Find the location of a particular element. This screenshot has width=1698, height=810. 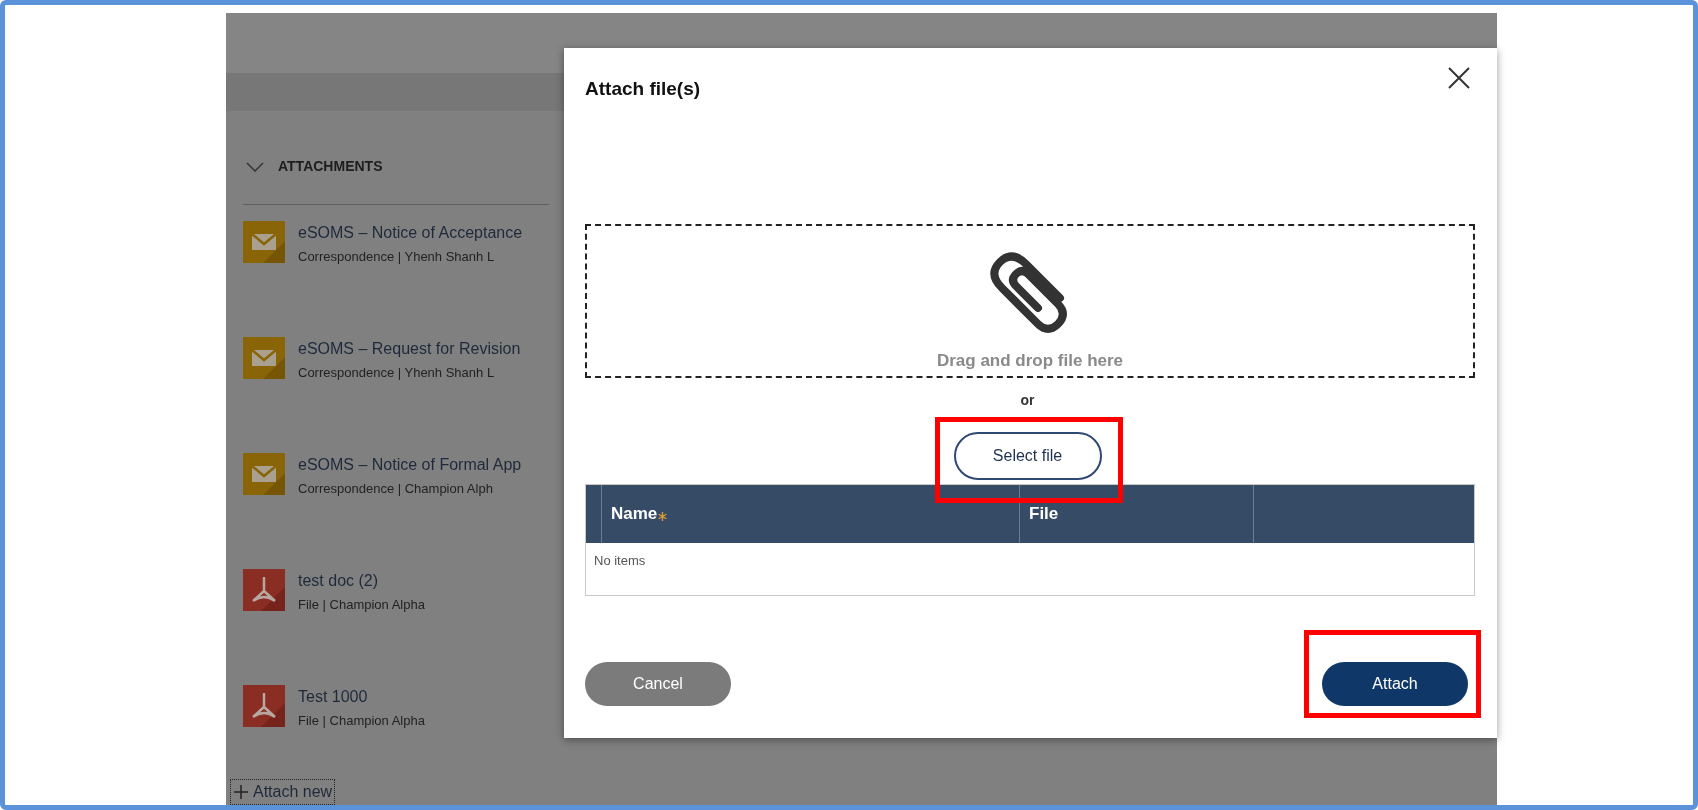

attachment-meta: Correspondence | Champion Alph is located at coordinates (396, 489).